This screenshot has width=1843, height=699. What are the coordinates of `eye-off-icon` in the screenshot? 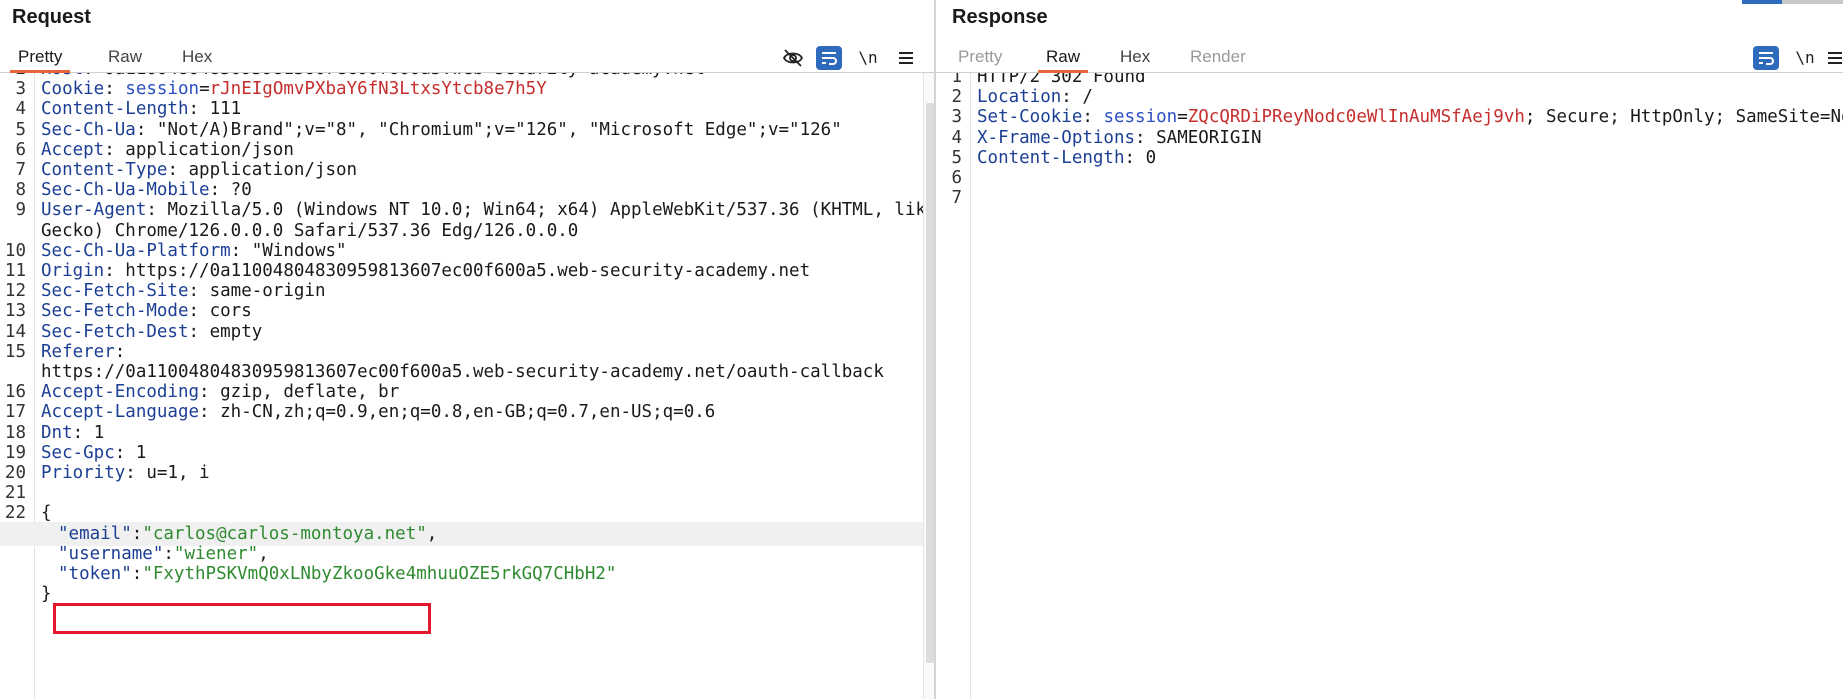 It's located at (793, 58).